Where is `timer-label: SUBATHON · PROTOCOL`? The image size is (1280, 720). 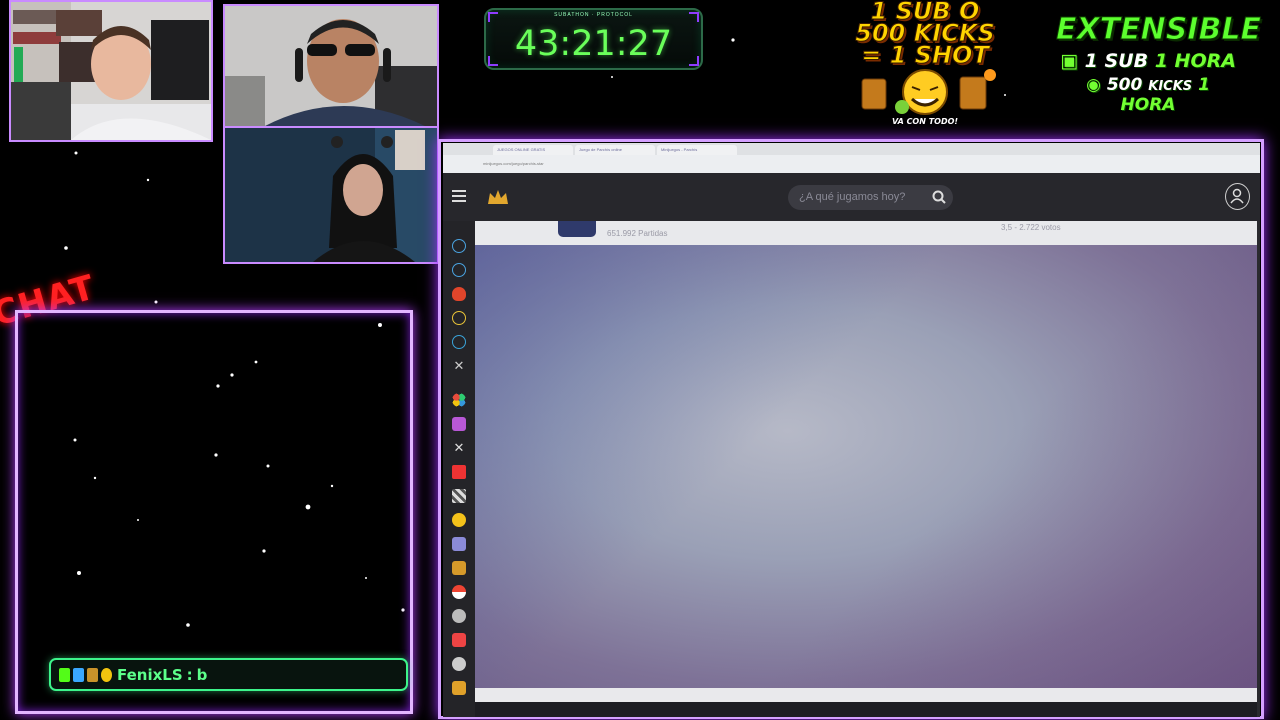 timer-label: SUBATHON · PROTOCOL is located at coordinates (593, 15).